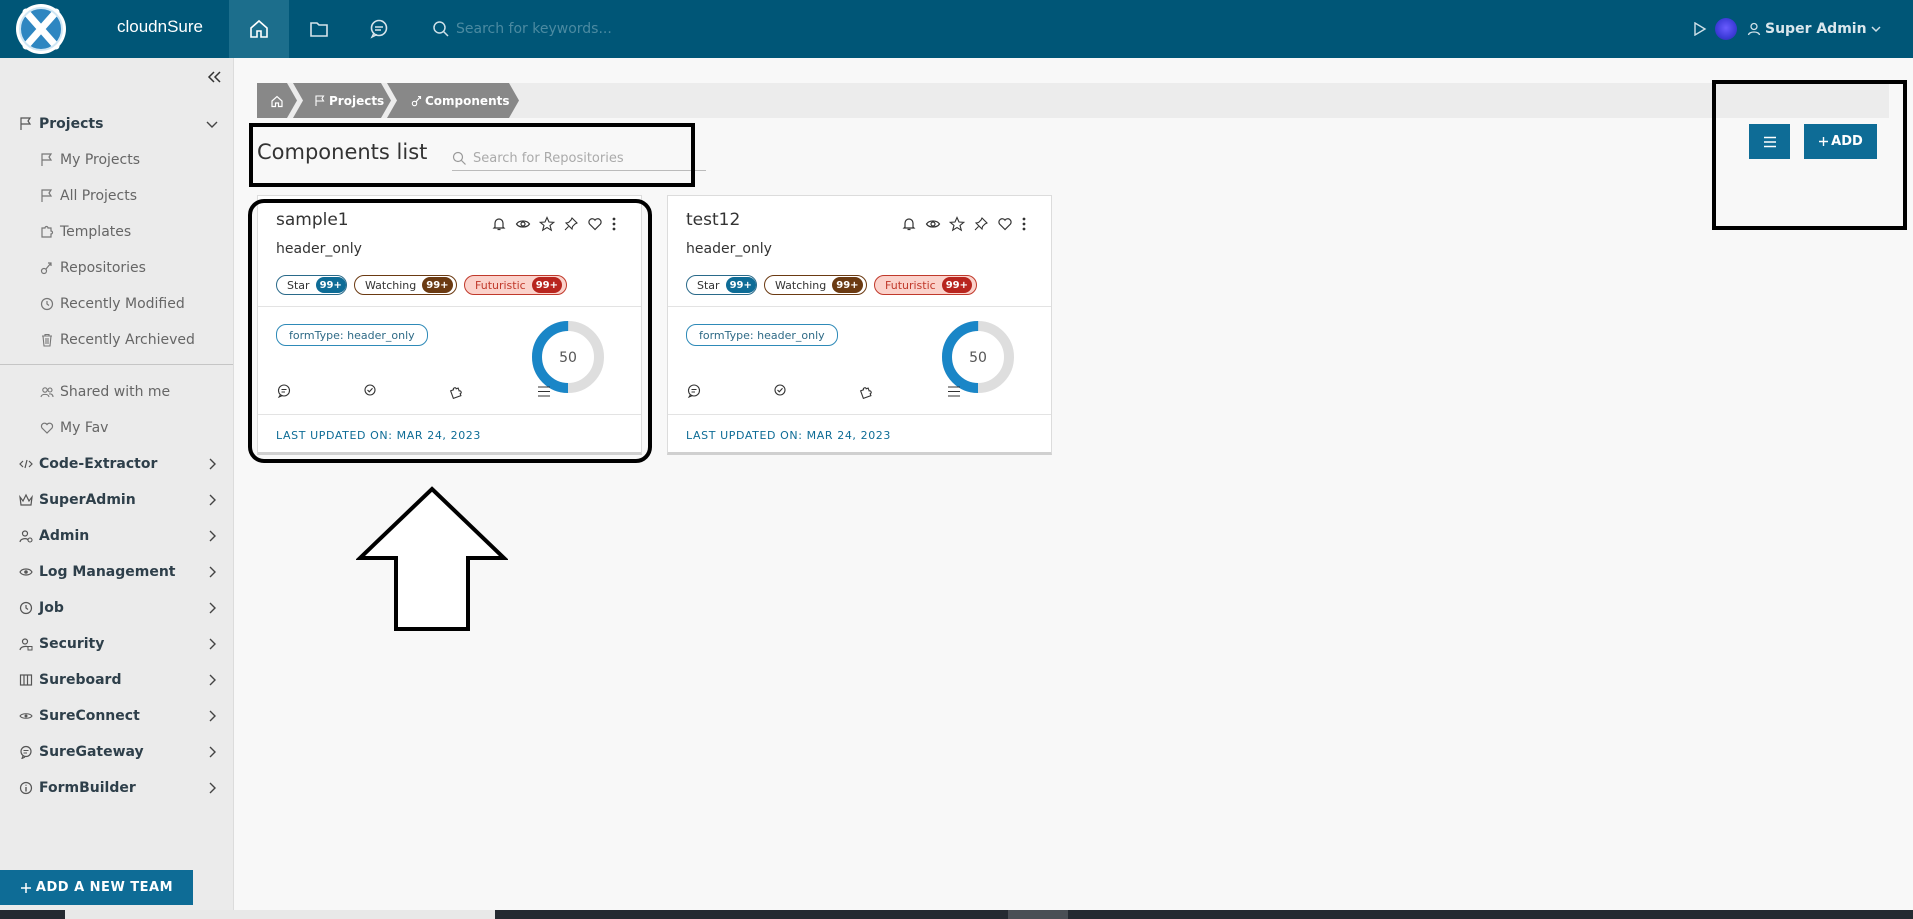 The width and height of the screenshot is (1913, 919). What do you see at coordinates (116, 644) in the screenshot?
I see `sidebar-item-security: Security` at bounding box center [116, 644].